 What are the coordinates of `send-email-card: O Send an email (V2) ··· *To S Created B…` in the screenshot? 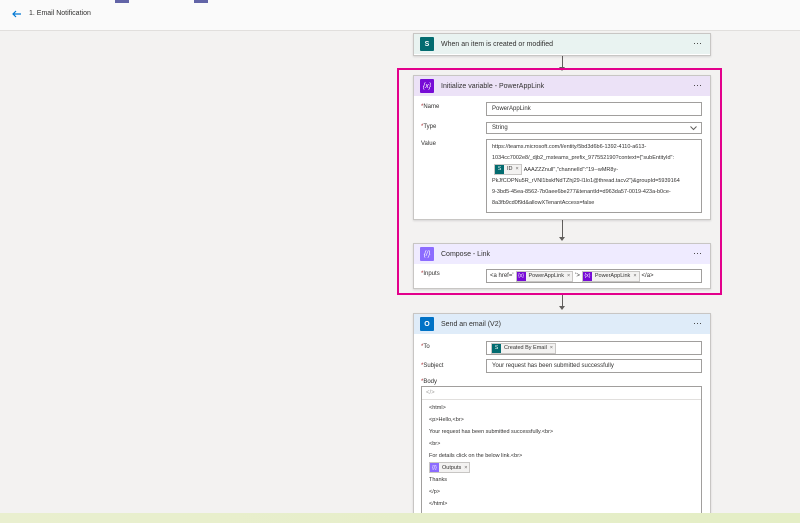 It's located at (562, 416).